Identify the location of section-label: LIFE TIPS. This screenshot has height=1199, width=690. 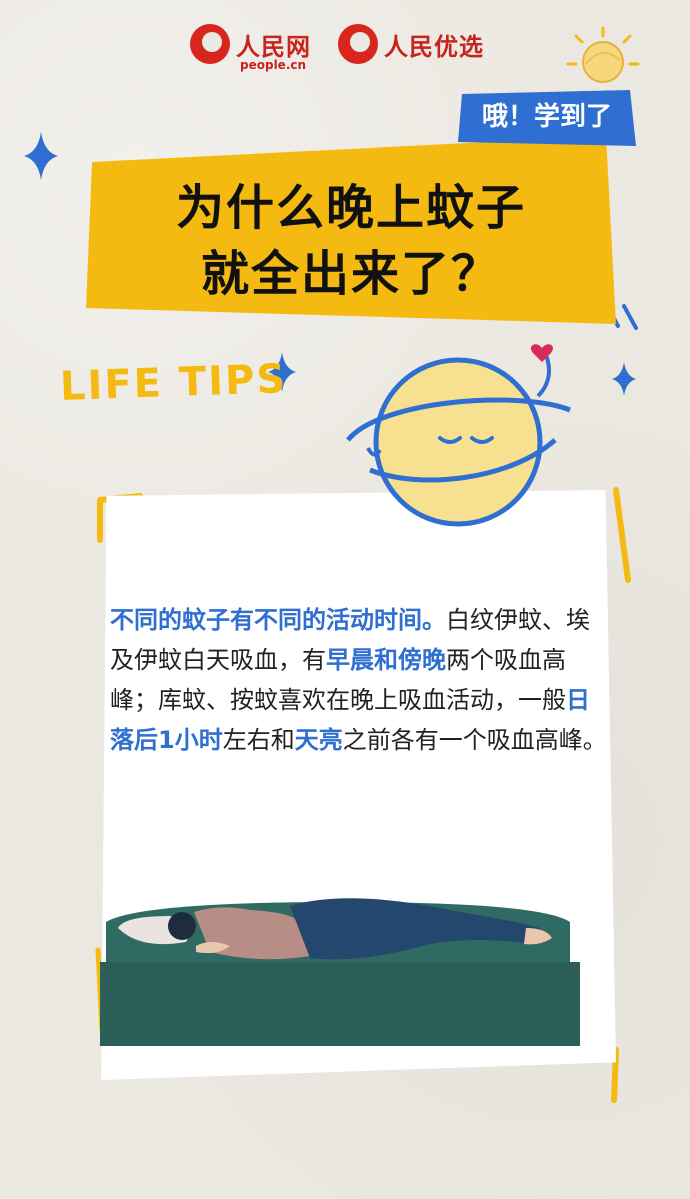
(173, 383).